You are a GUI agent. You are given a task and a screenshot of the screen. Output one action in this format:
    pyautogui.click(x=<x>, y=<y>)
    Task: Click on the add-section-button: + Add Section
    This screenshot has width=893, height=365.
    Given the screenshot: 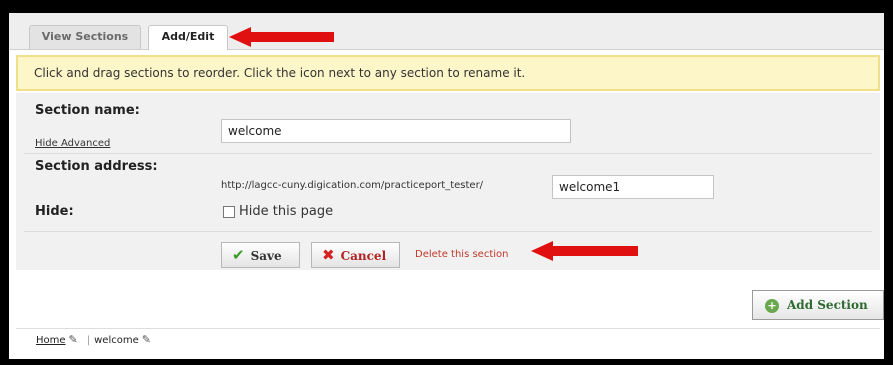 What is the action you would take?
    pyautogui.click(x=818, y=305)
    